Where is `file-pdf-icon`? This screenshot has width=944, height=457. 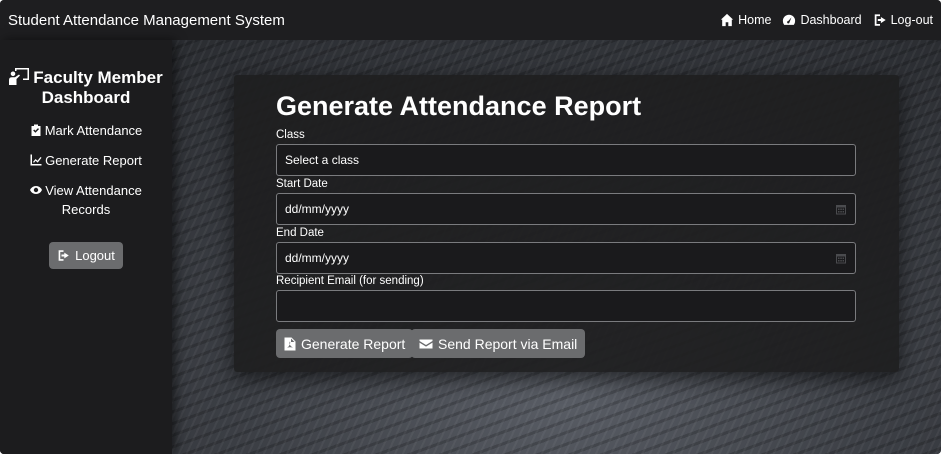 file-pdf-icon is located at coordinates (290, 343).